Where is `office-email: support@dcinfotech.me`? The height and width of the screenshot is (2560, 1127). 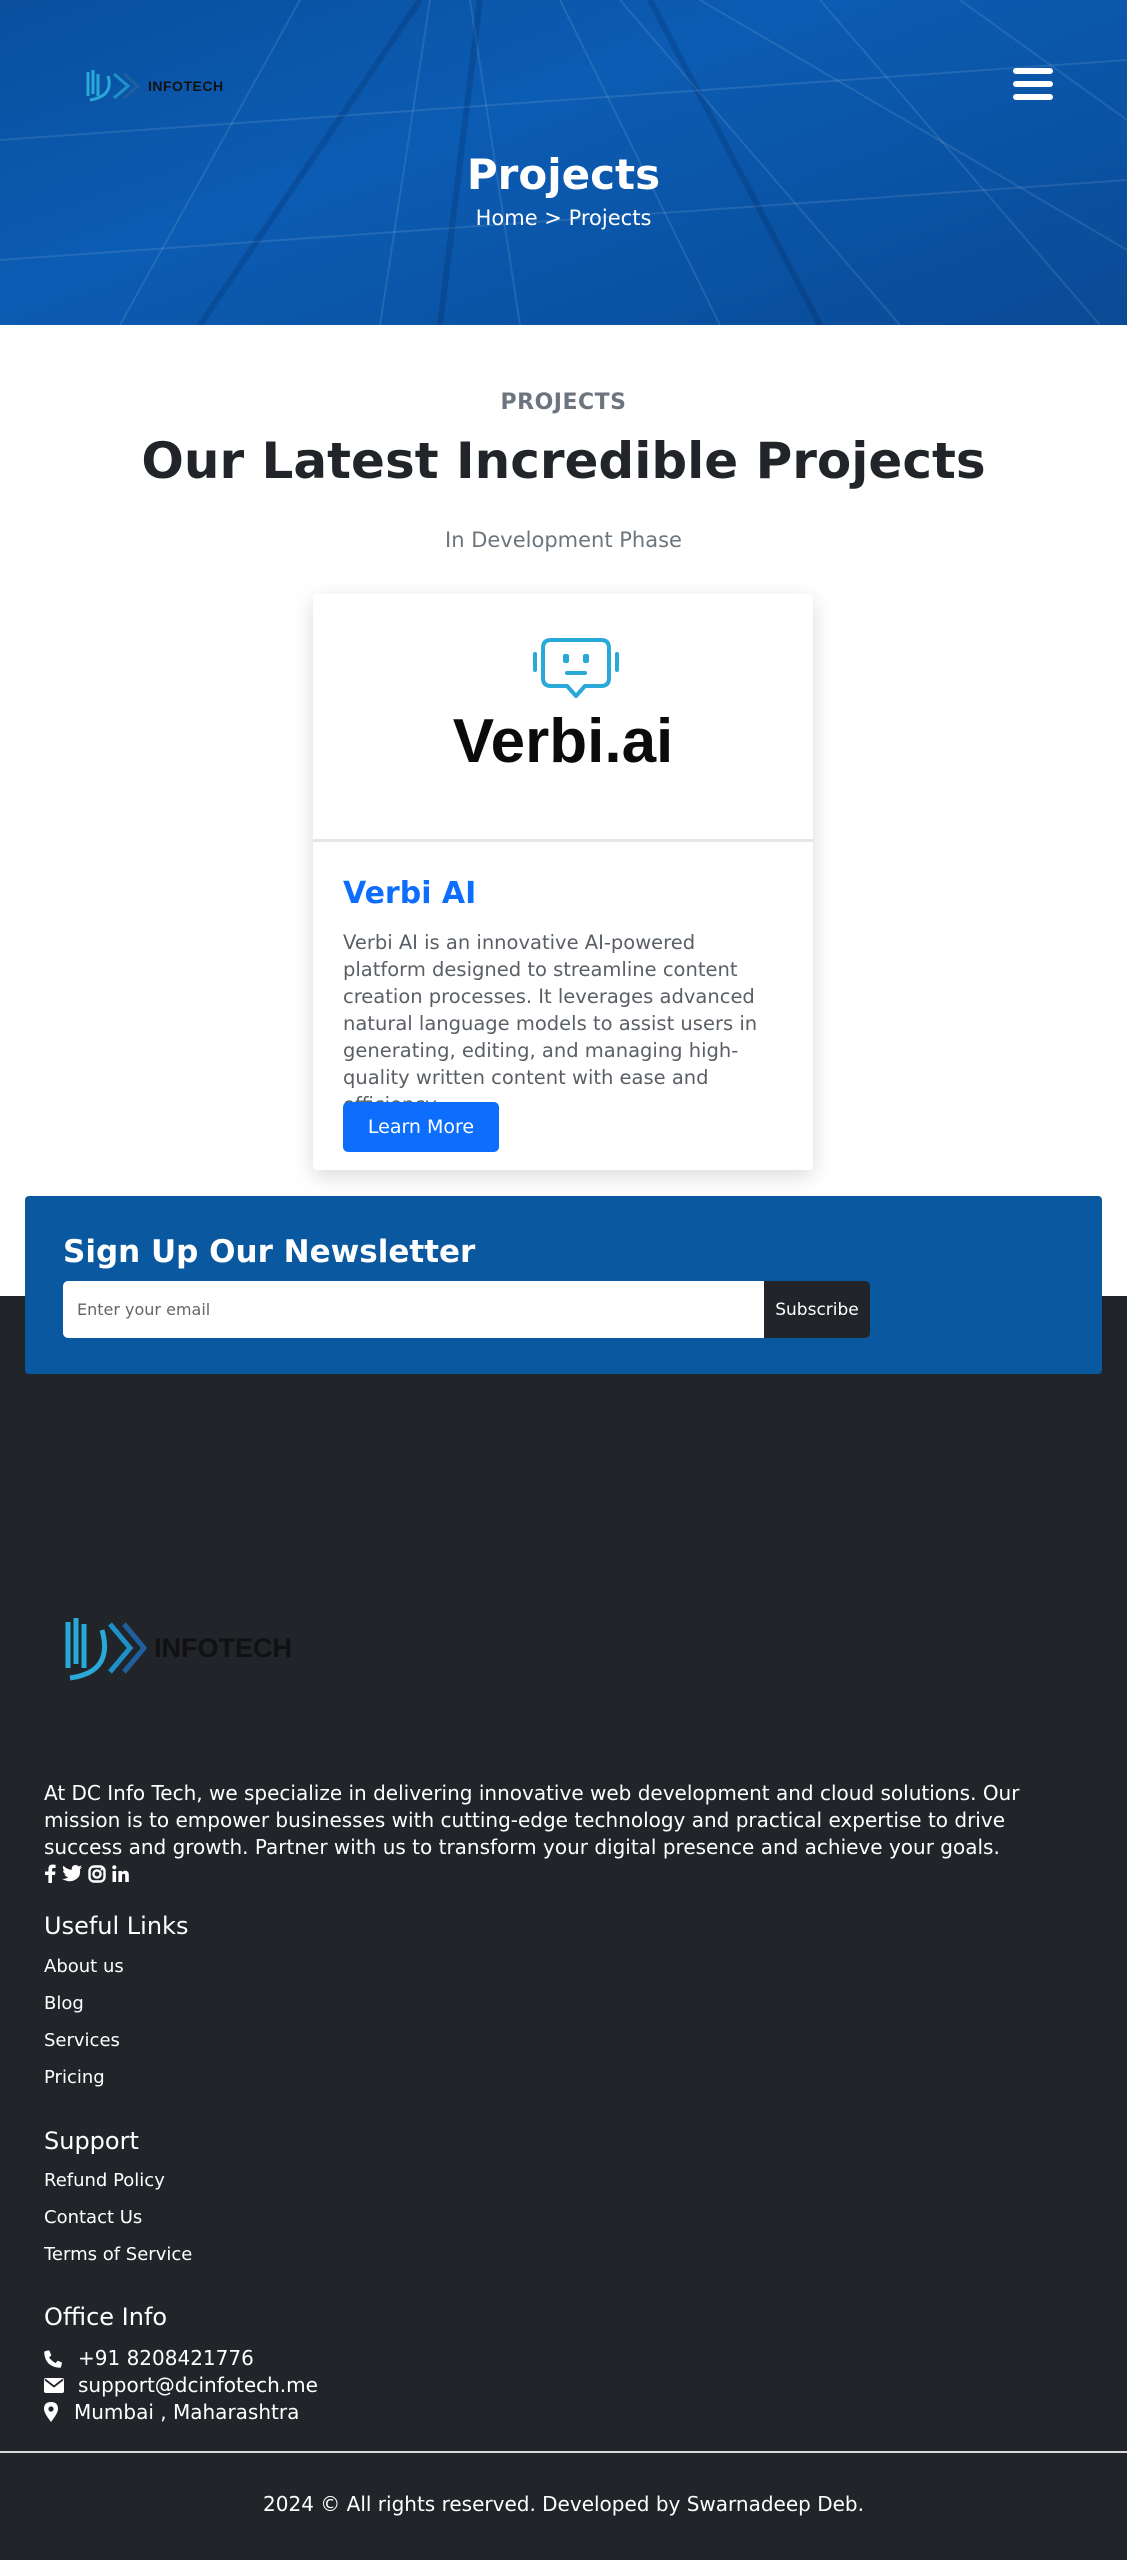
office-email: support@dcinfotech.me is located at coordinates (181, 2385).